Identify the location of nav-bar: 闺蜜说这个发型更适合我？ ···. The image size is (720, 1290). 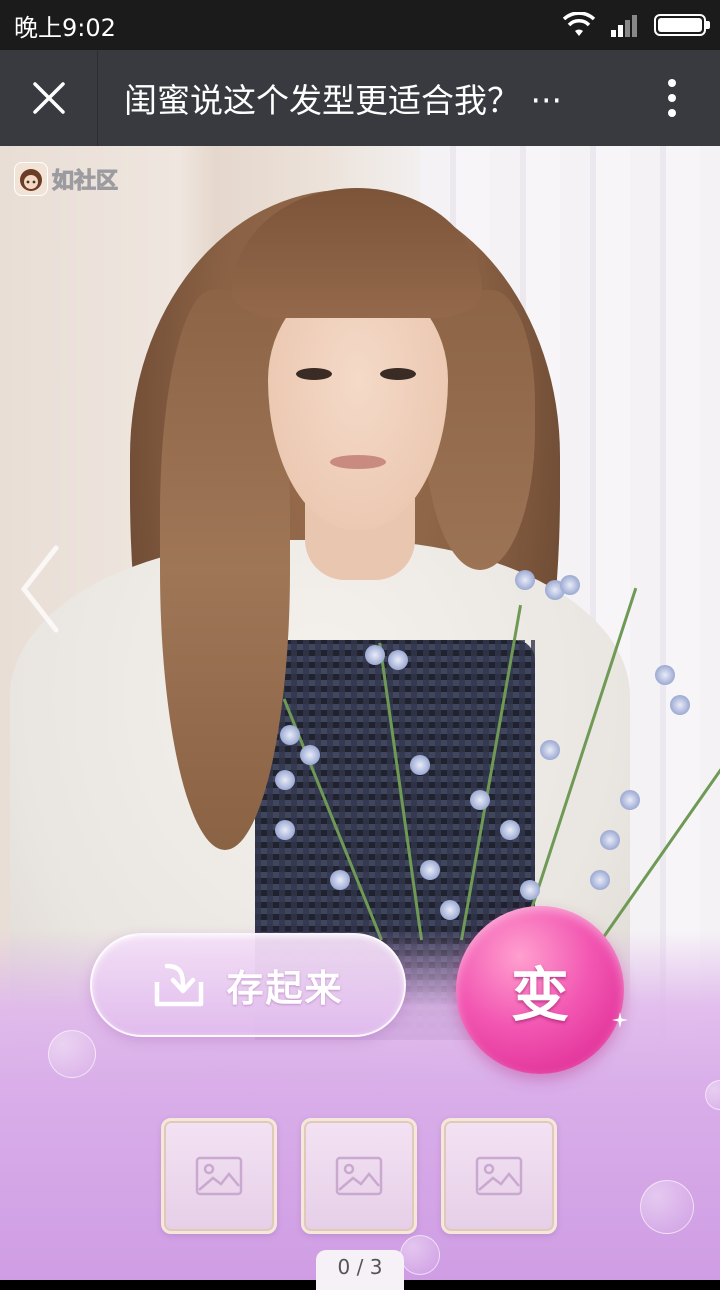
(360, 98).